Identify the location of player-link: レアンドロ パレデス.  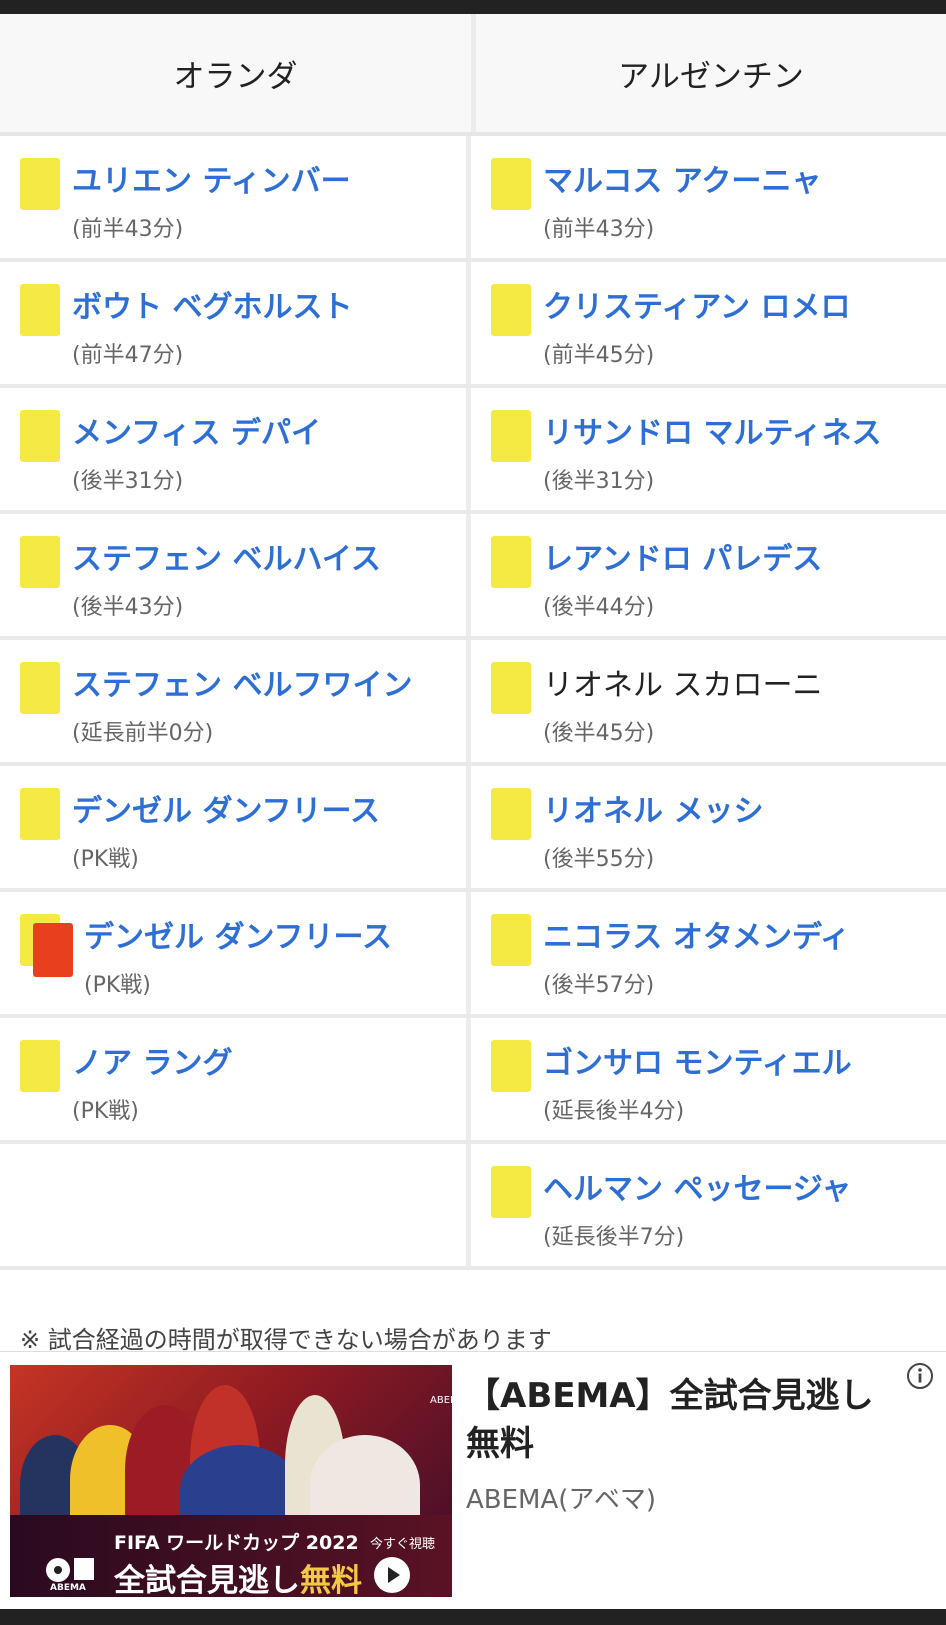
(682, 556).